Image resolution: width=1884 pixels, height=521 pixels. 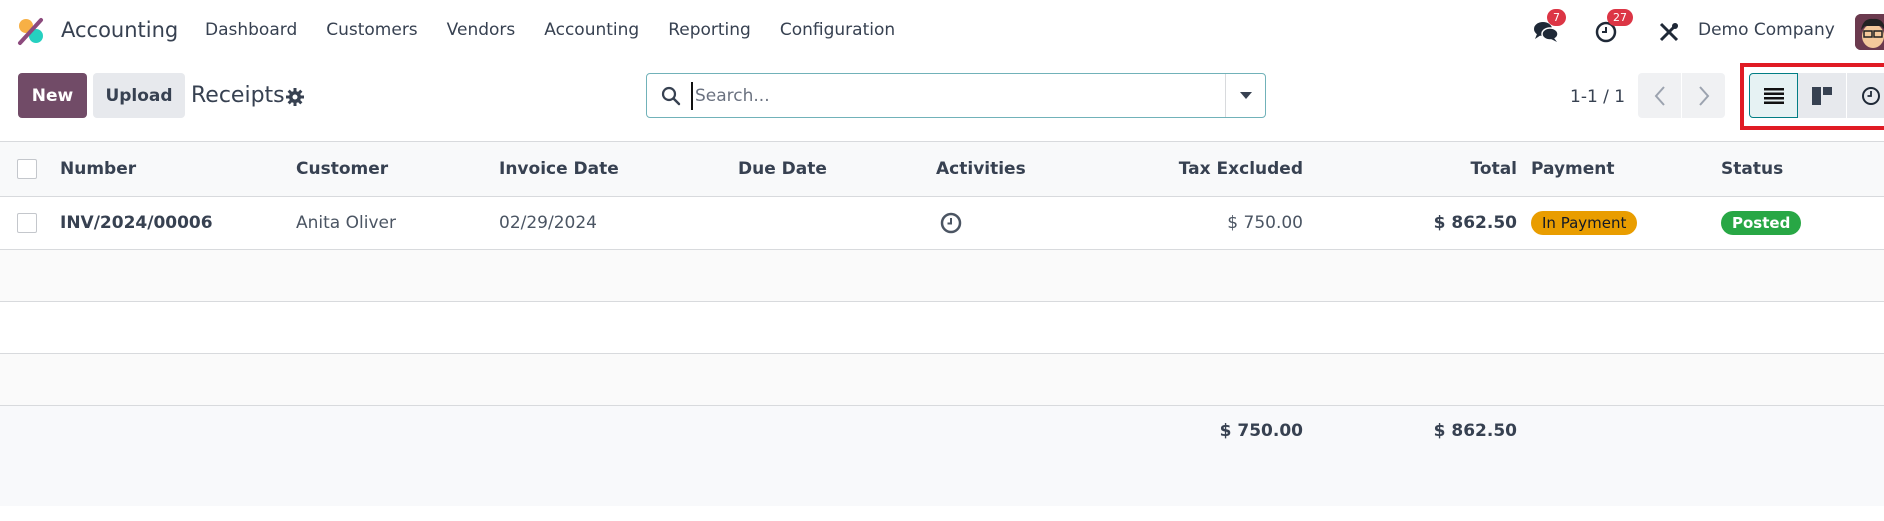 I want to click on column-header-tax-excluded: Tax Excluded, so click(x=1201, y=169).